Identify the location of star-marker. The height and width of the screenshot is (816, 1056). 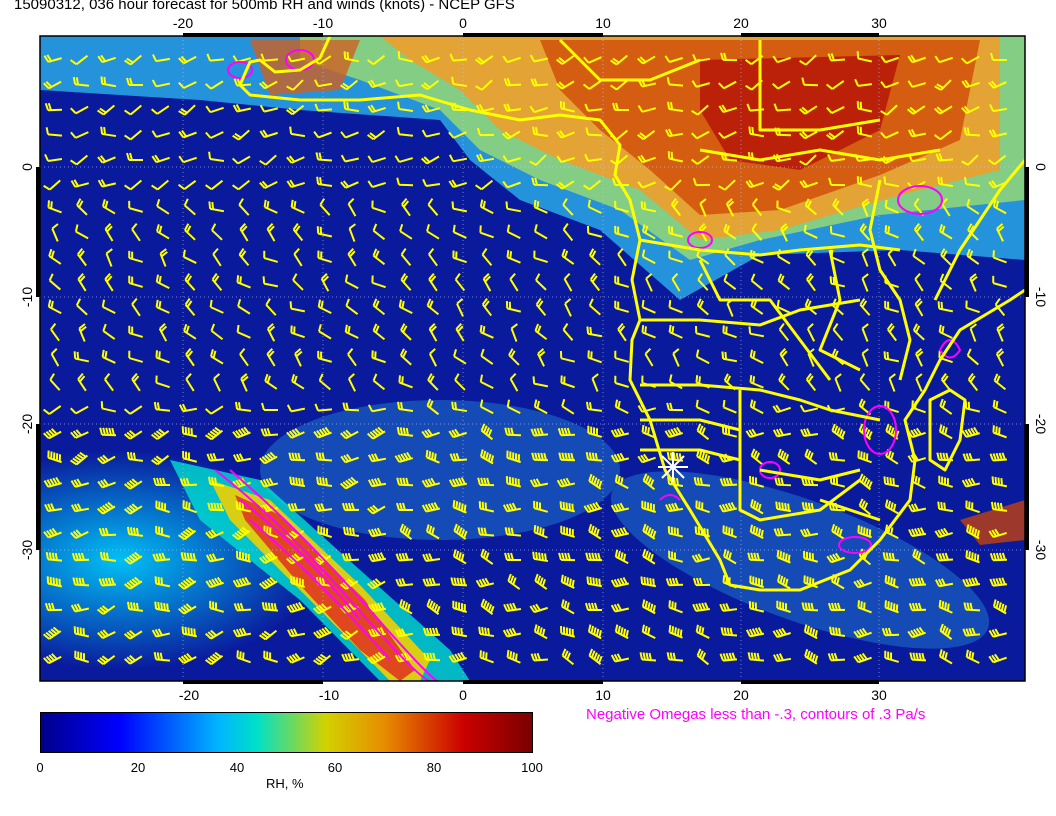
(673, 467).